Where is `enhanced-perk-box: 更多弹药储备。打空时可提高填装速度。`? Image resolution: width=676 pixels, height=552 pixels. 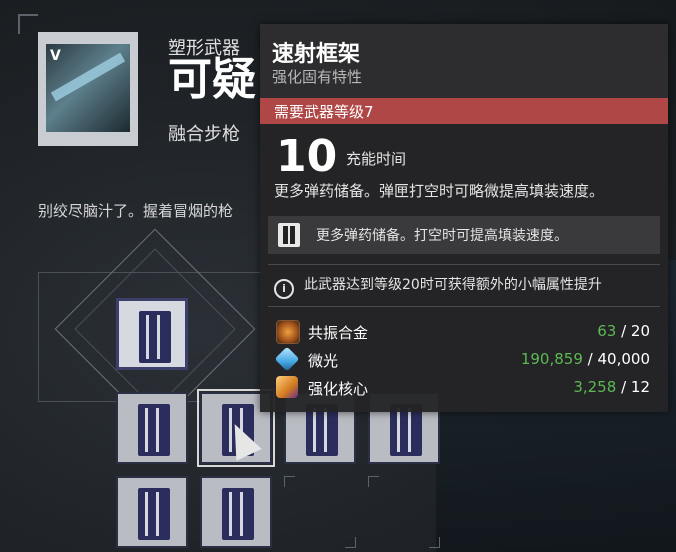
enhanced-perk-box: 更多弹药储备。打空时可提高填装速度。 is located at coordinates (464, 235).